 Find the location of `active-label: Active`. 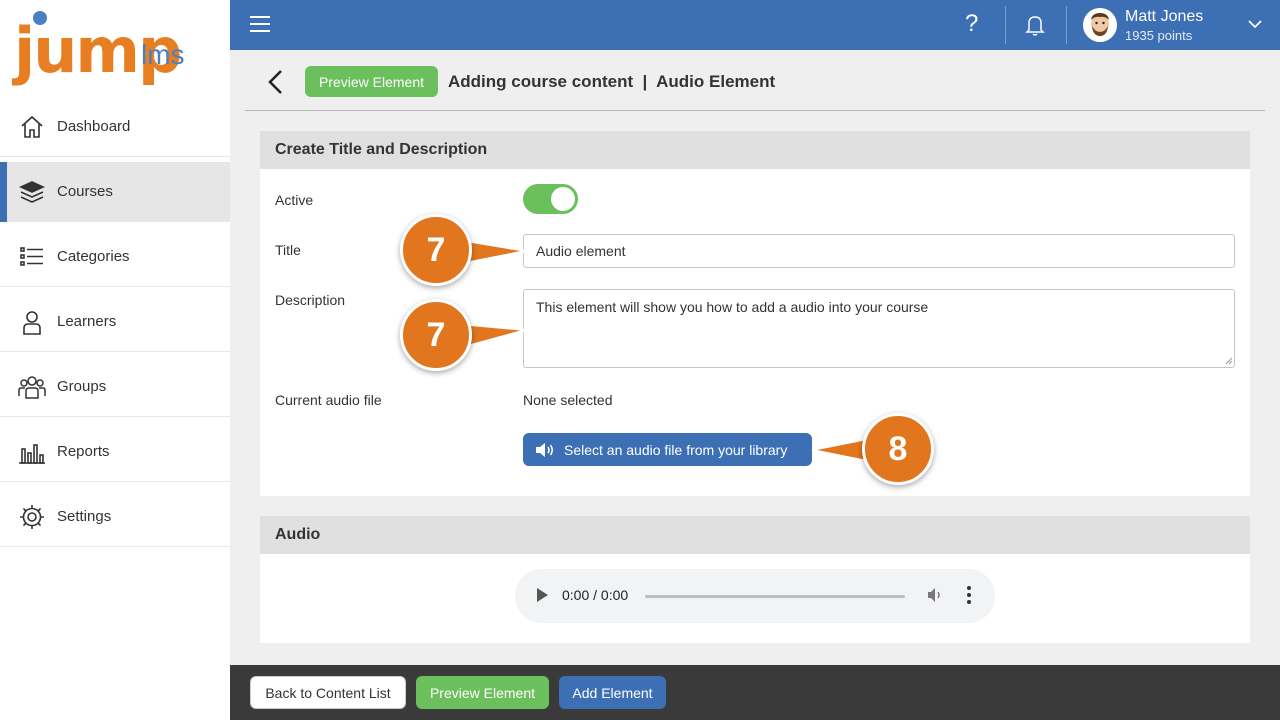

active-label: Active is located at coordinates (294, 200).